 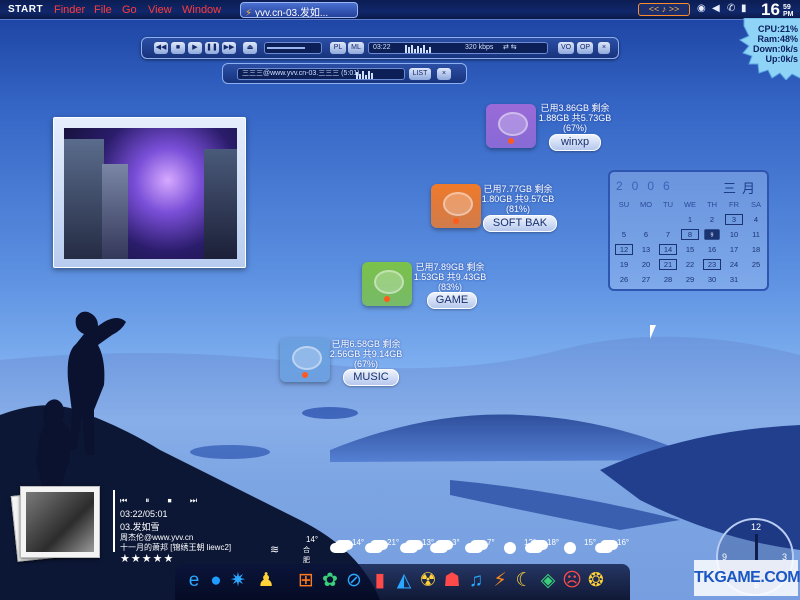 I want to click on calendar-day: 18, so click(x=756, y=249).